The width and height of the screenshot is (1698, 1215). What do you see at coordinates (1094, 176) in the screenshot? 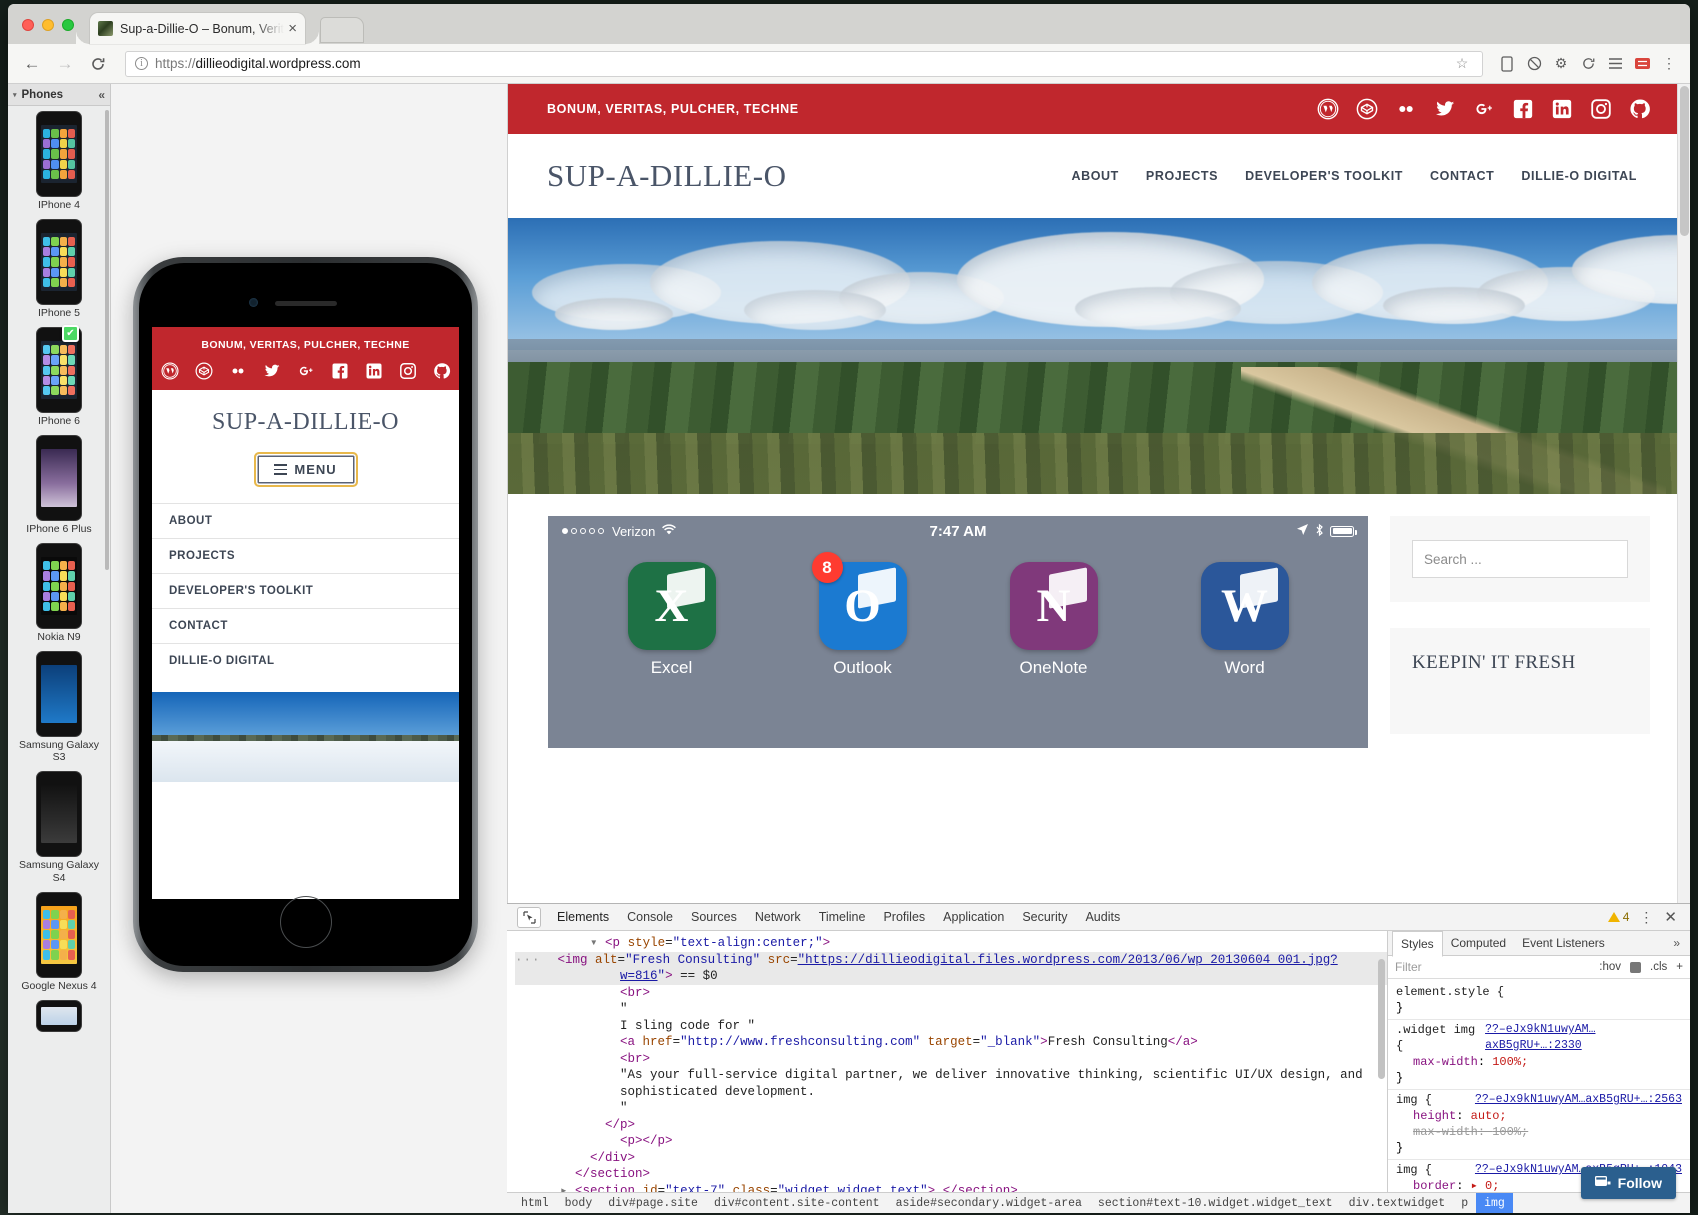
I see `nav-item-about: ABOUT` at bounding box center [1094, 176].